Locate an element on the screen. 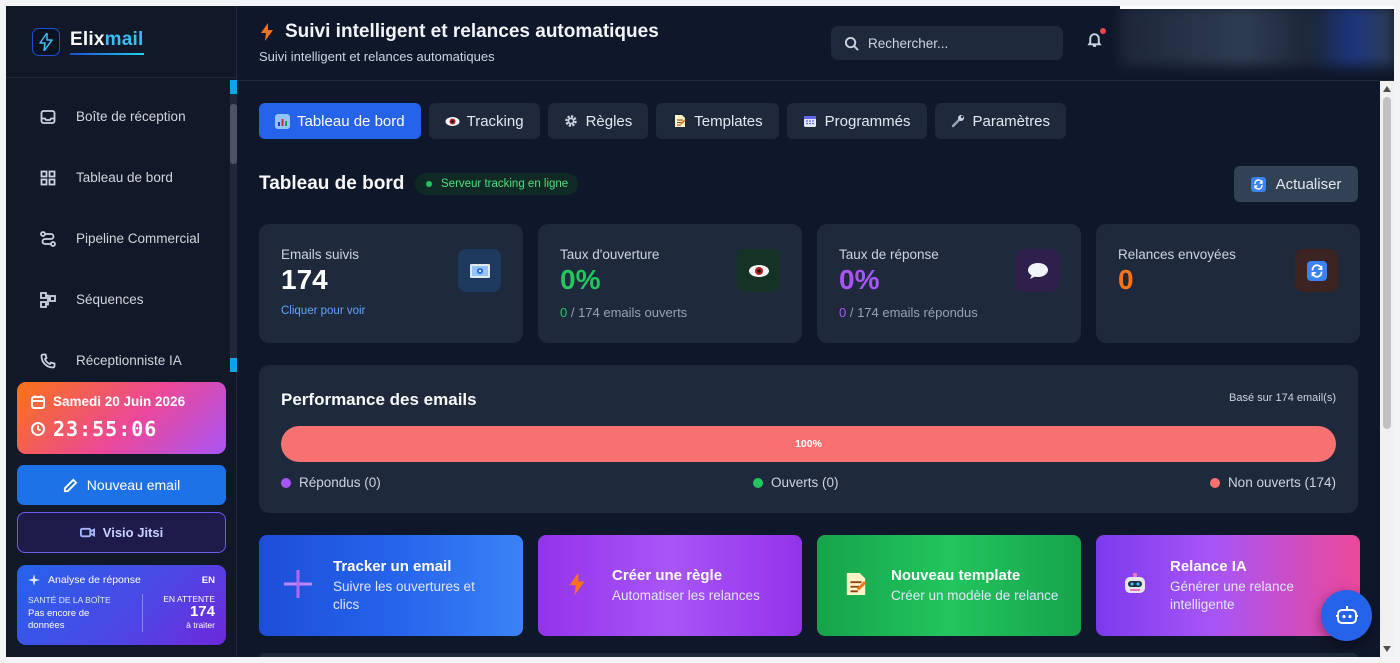 Image resolution: width=1400 pixels, height=663 pixels. lightning-logo-icon is located at coordinates (46, 41).